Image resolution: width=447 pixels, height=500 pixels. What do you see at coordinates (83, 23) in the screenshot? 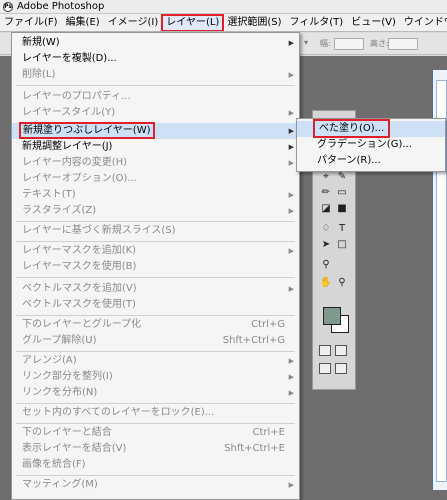
I see `menu-edit: 編集(E)` at bounding box center [83, 23].